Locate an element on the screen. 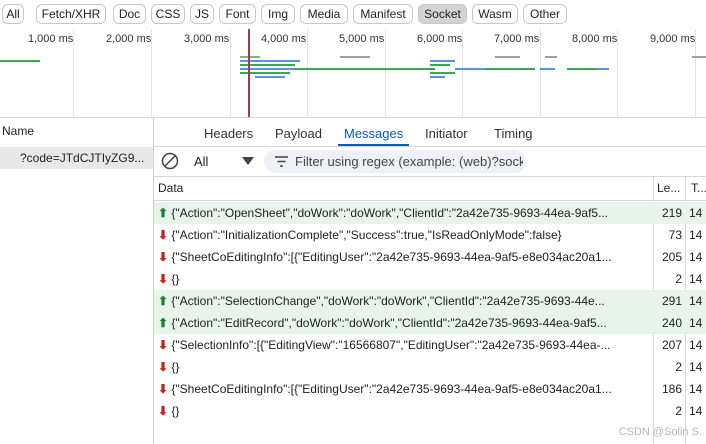 The image size is (706, 444). data-column-header: Data is located at coordinates (403, 188).